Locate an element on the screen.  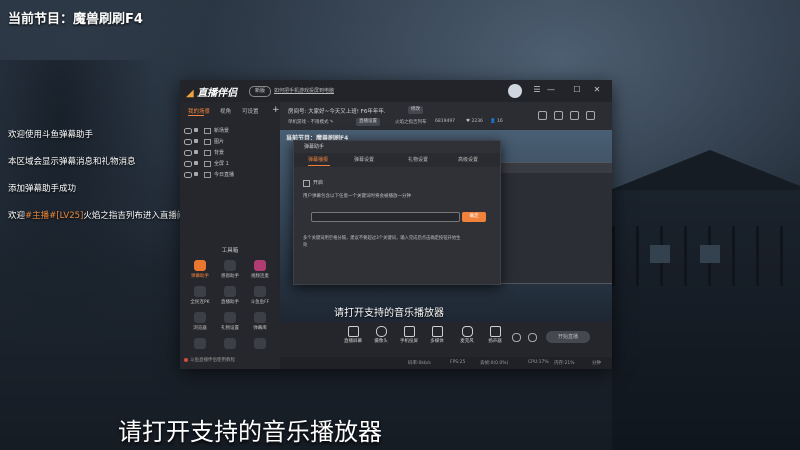
settings-icon is located at coordinates (574, 115).